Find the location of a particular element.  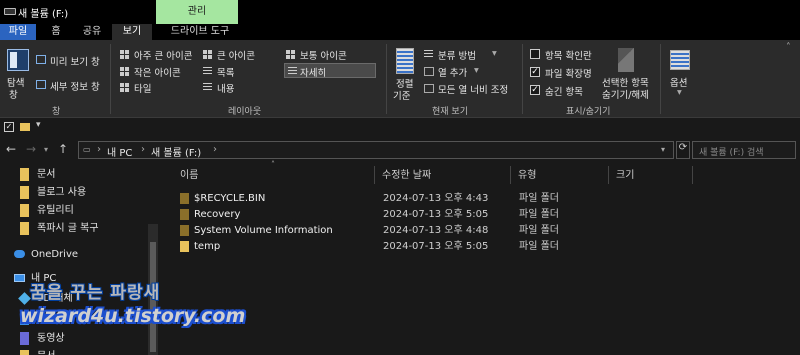

column-header-size: 크기 is located at coordinates (625, 176).